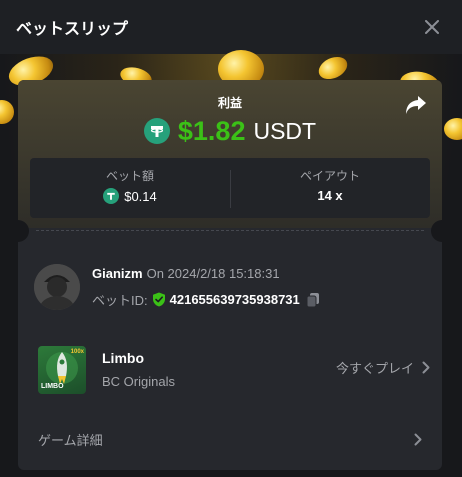 Image resolution: width=462 pixels, height=477 pixels. I want to click on game-thumb-label: LIMBO, so click(52, 386).